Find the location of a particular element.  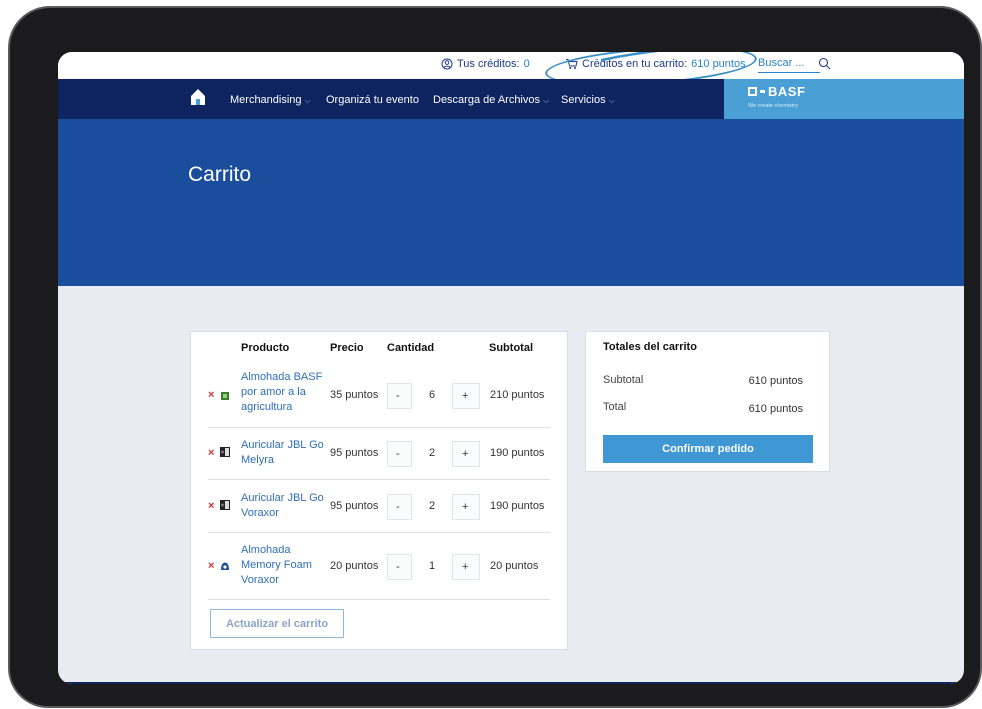

nav-label: Organizá tu evento is located at coordinates (372, 100).